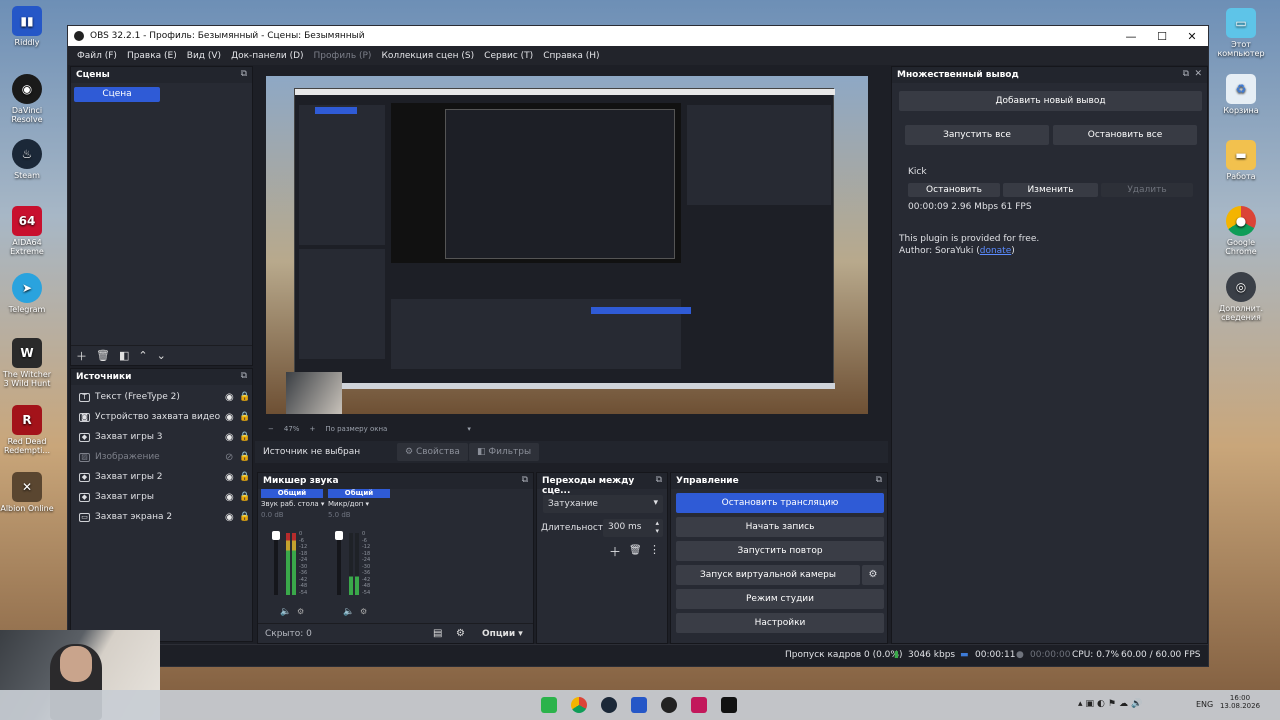 Image resolution: width=1280 pixels, height=720 pixels. What do you see at coordinates (780, 623) in the screenshot?
I see `settings-button: Настройки` at bounding box center [780, 623].